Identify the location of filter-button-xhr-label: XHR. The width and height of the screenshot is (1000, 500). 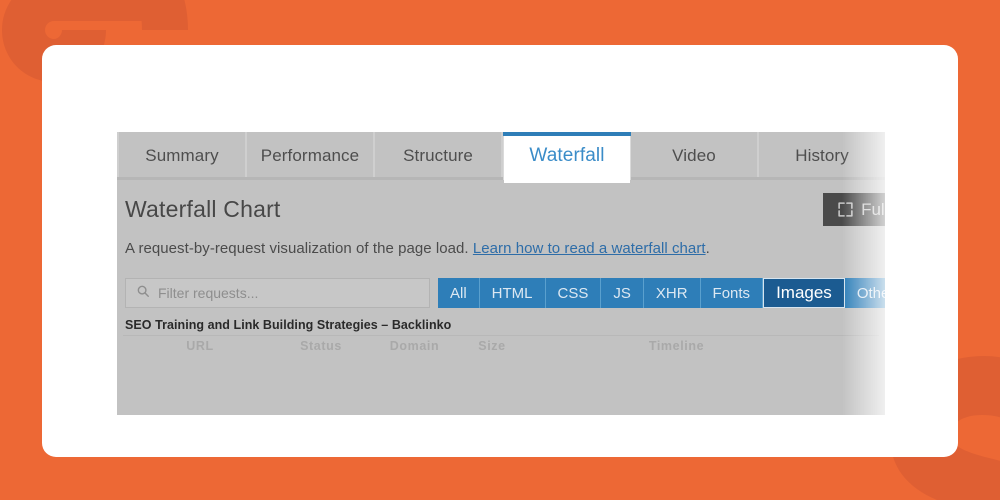
(671, 293).